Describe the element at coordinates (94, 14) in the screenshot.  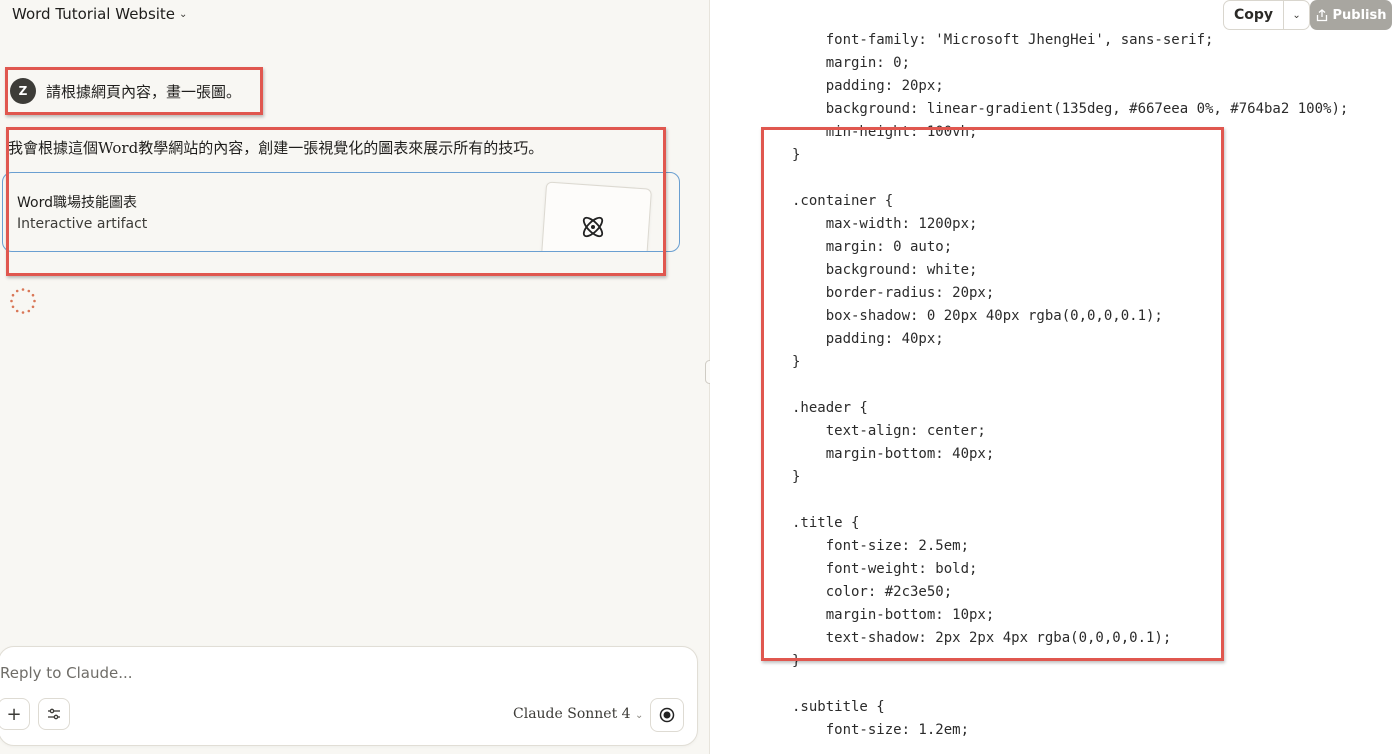
I see `project-title: Word Tutorial Website` at that location.